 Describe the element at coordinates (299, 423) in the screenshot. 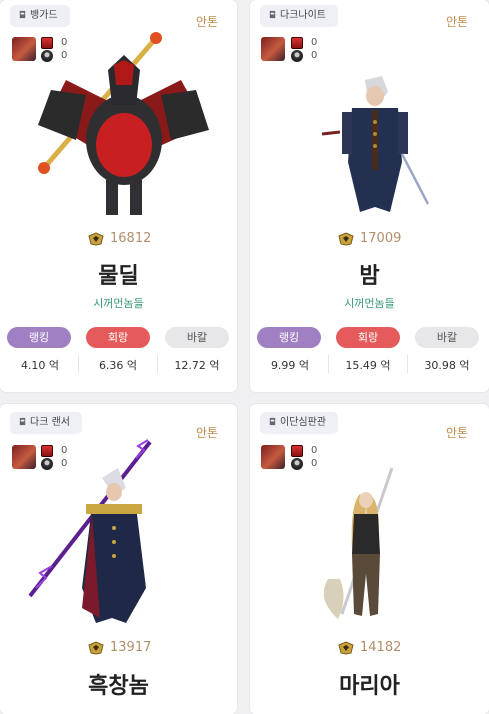

I see `job-badge: 이단심판관` at that location.